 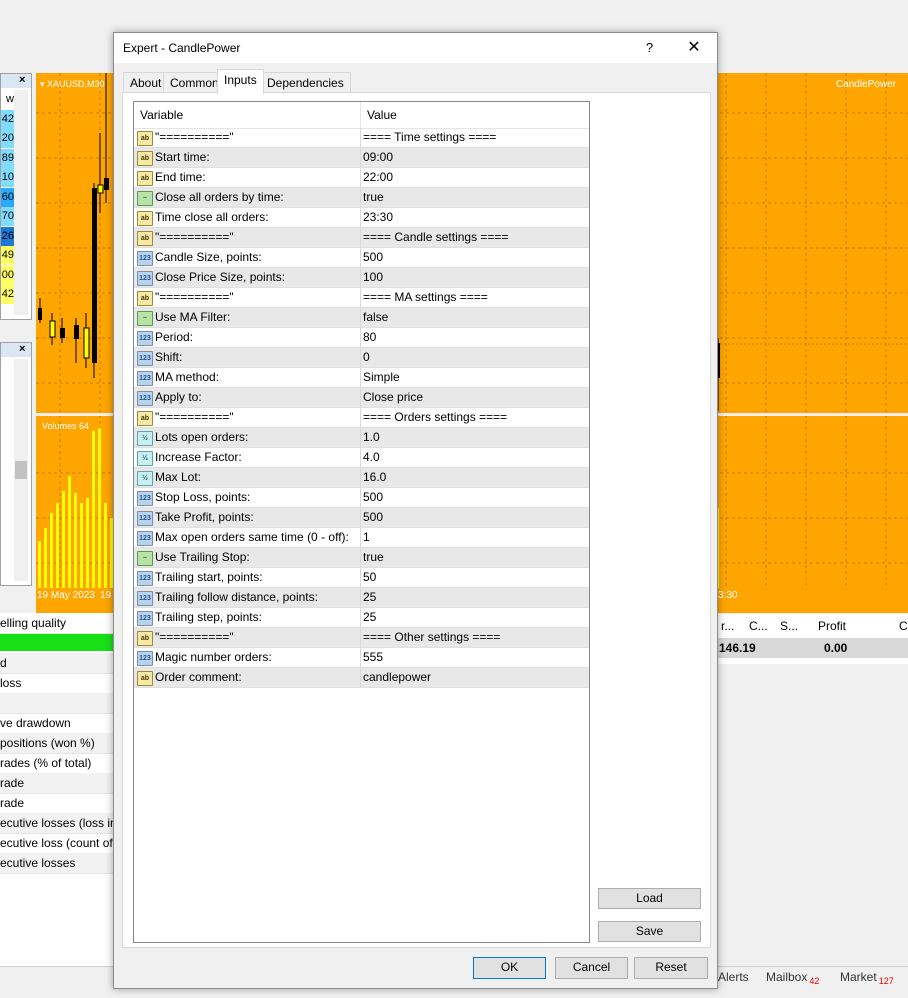 I want to click on value-cell: Close price, so click(x=475, y=398).